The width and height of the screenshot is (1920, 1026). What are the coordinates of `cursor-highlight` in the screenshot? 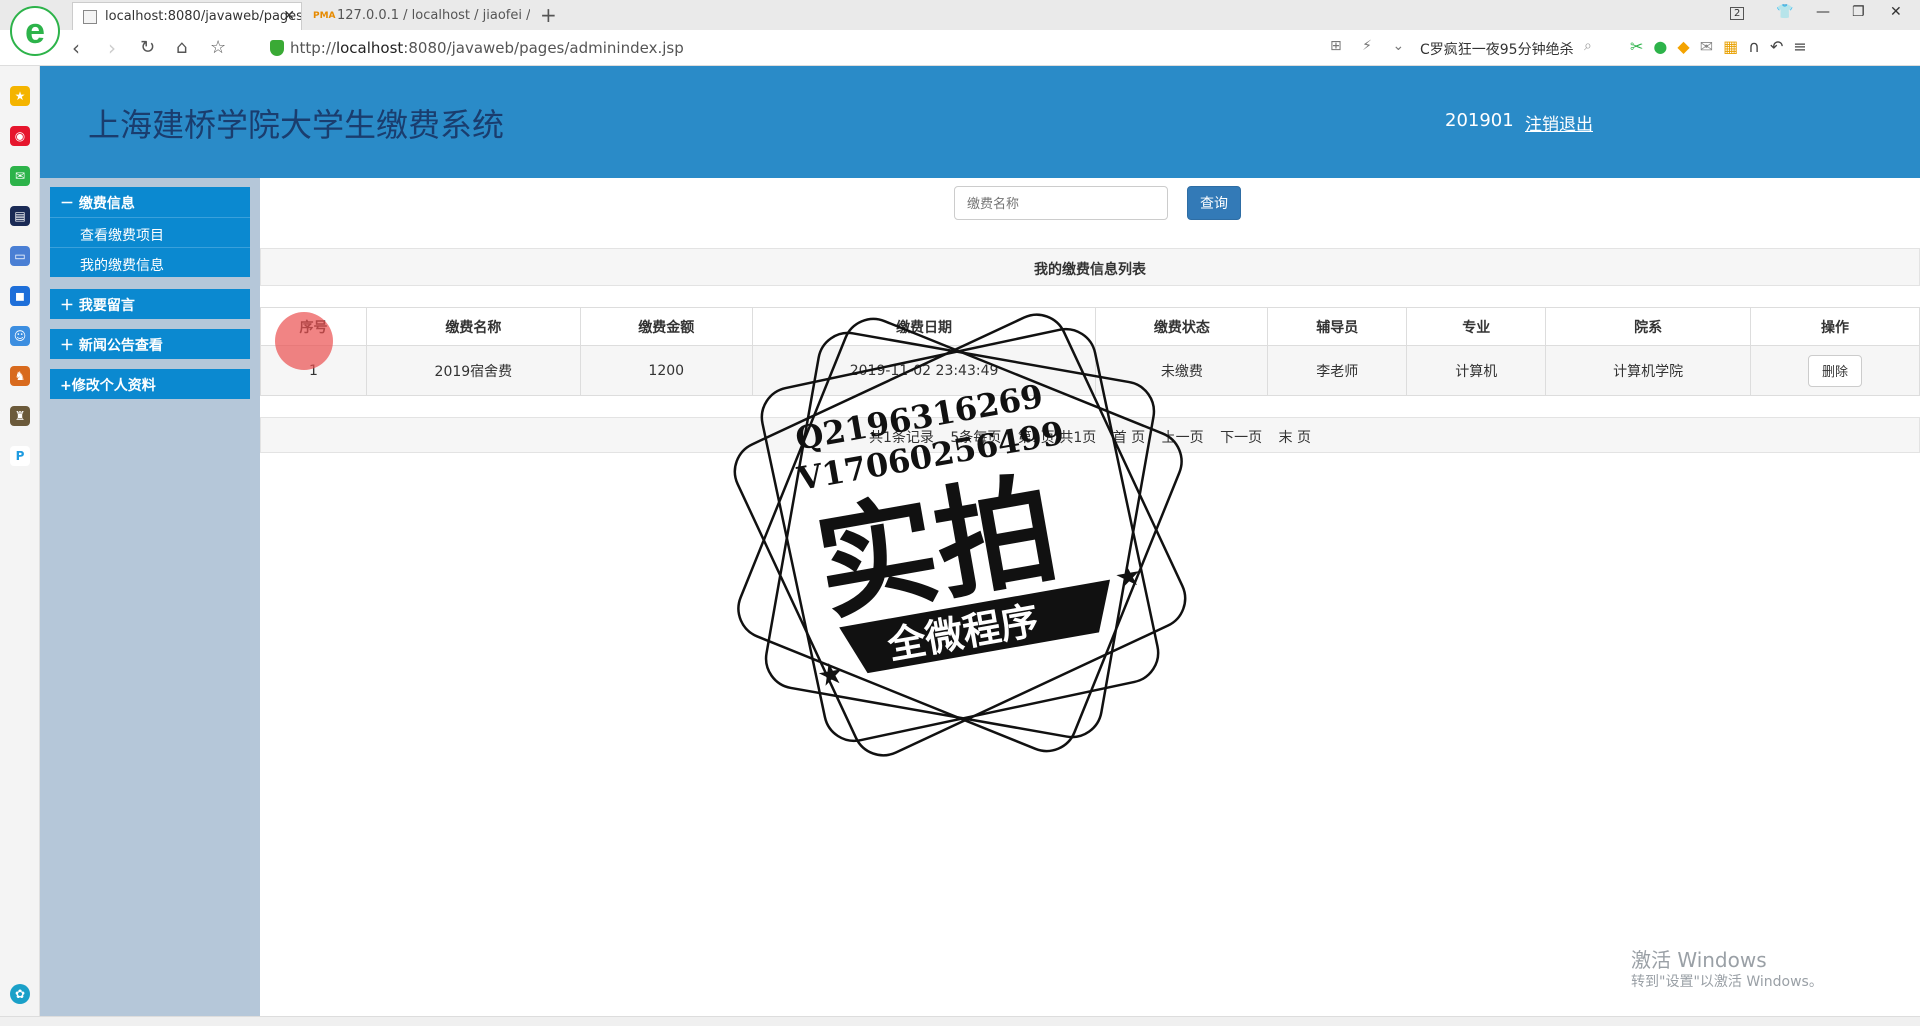 It's located at (304, 341).